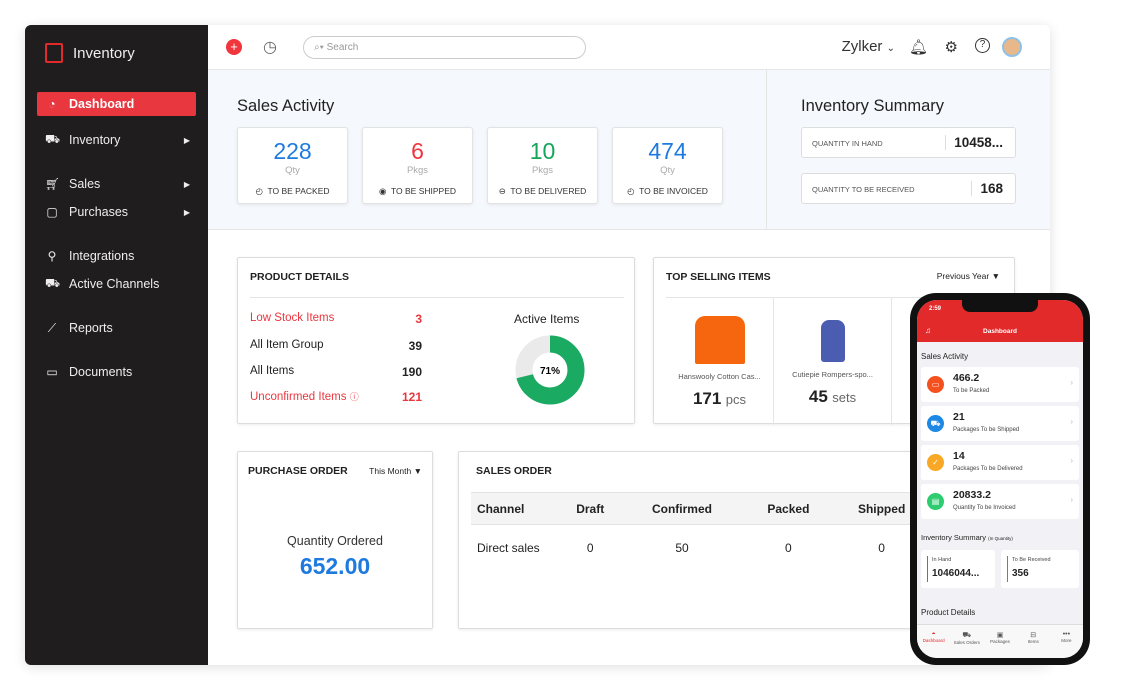 The width and height of the screenshot is (1124, 697). Describe the element at coordinates (116, 140) in the screenshot. I see `sidebar-item-inventory: ⛟ Inventory ▶` at that location.